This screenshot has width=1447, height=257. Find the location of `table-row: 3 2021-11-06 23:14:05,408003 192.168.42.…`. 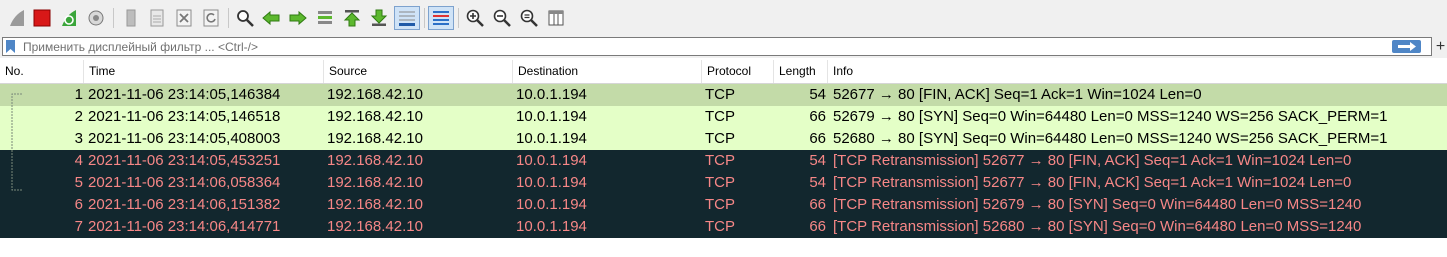

table-row: 3 2021-11-06 23:14:05,408003 192.168.42.… is located at coordinates (723, 139).